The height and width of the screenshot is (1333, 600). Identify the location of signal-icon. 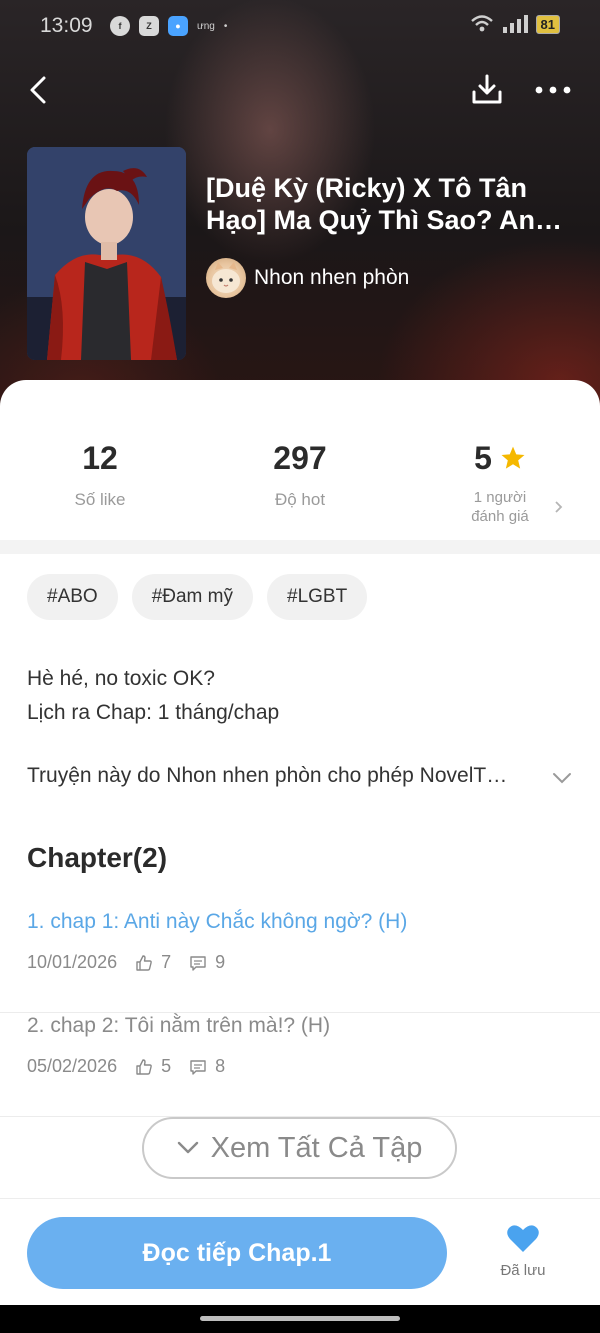
(515, 24).